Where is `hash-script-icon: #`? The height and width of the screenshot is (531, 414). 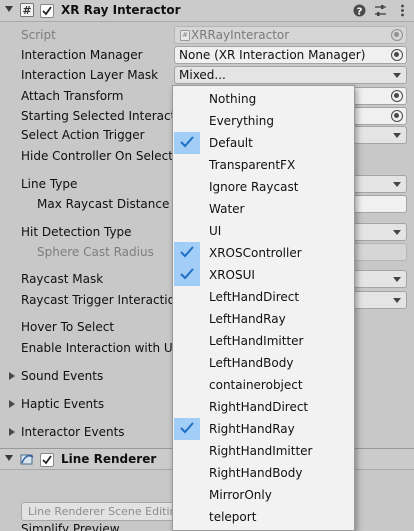 hash-script-icon: # is located at coordinates (27, 10).